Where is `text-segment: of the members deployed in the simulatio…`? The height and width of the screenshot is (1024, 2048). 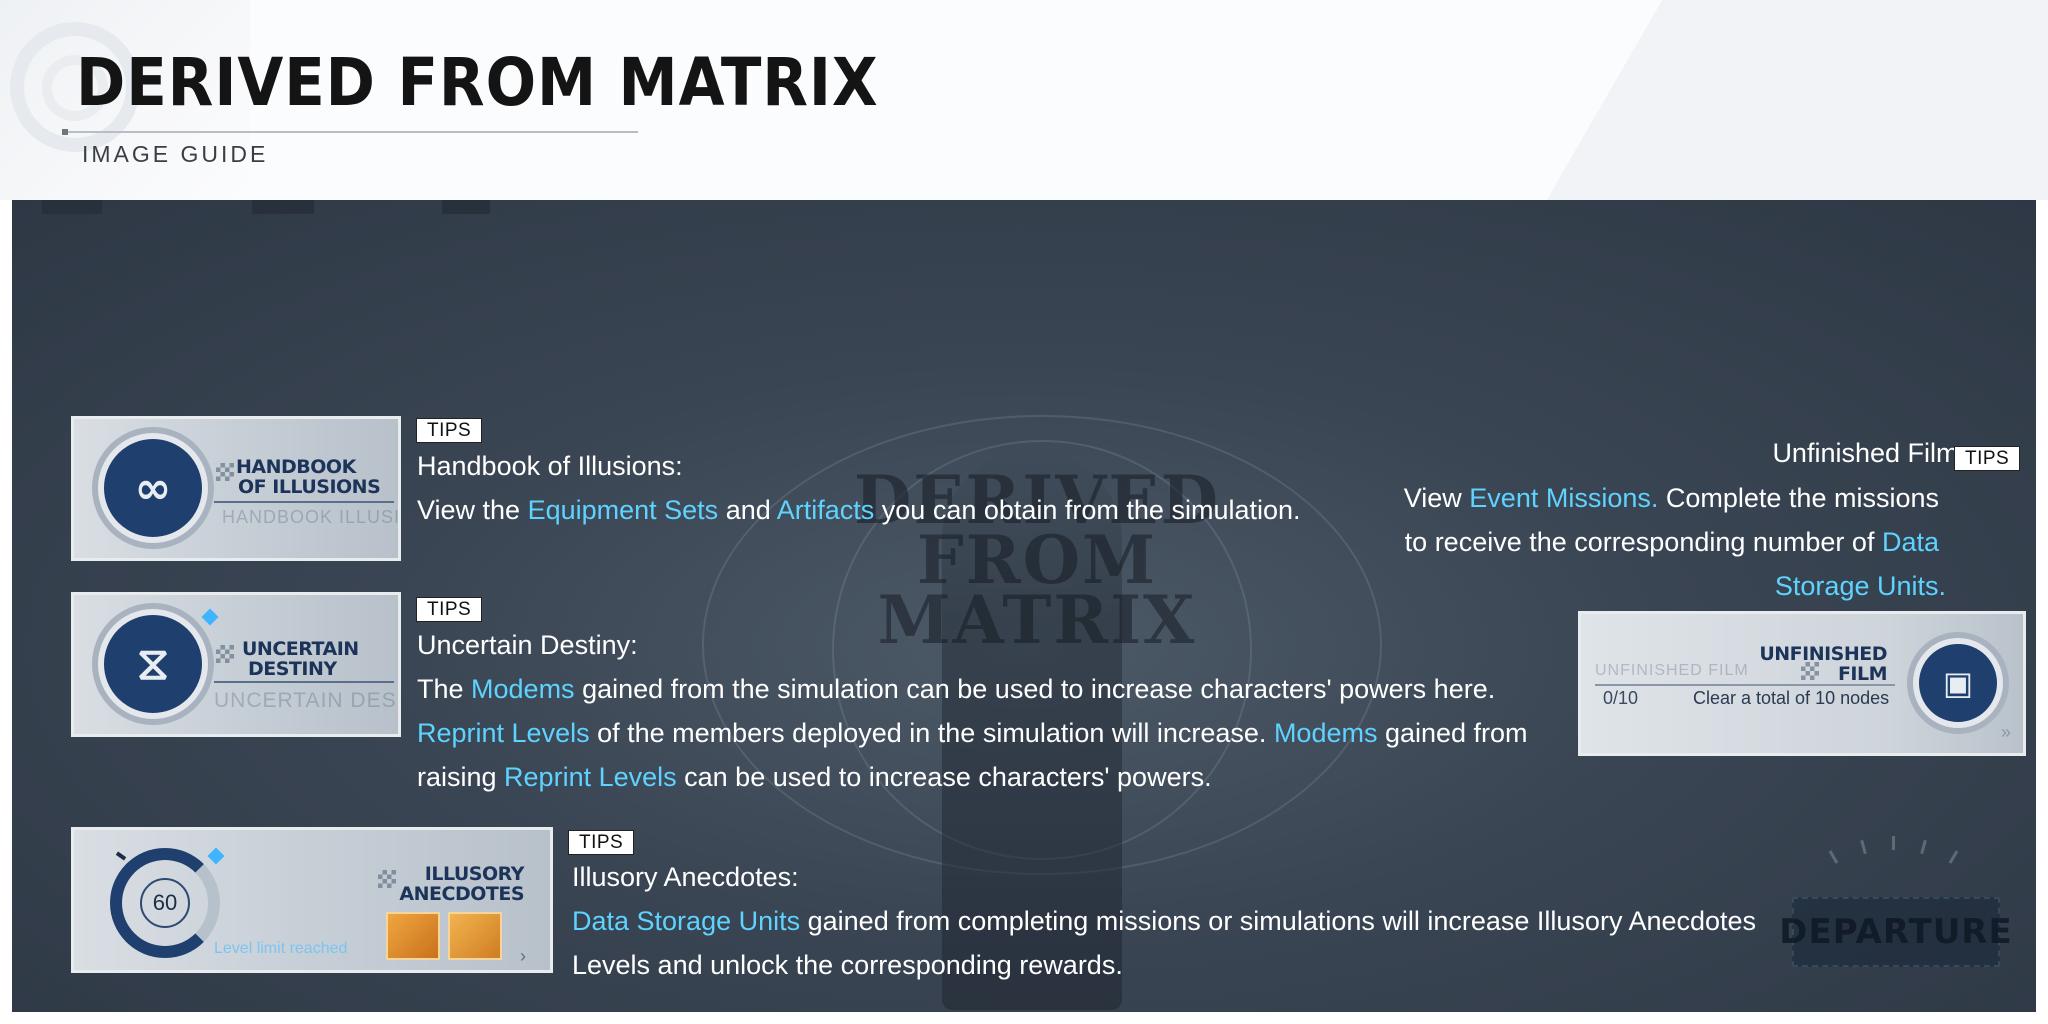 text-segment: of the members deployed in the simulatio… is located at coordinates (931, 733).